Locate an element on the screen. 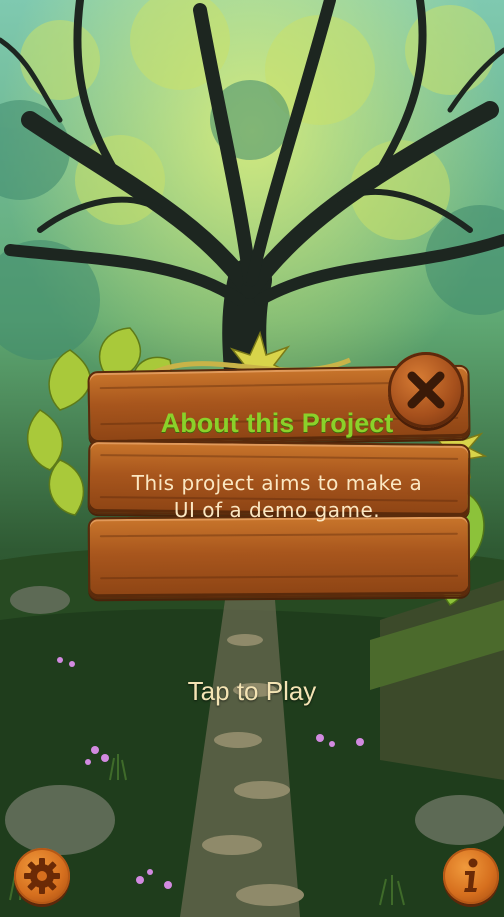 Image resolution: width=504 pixels, height=917 pixels. info-button is located at coordinates (471, 876).